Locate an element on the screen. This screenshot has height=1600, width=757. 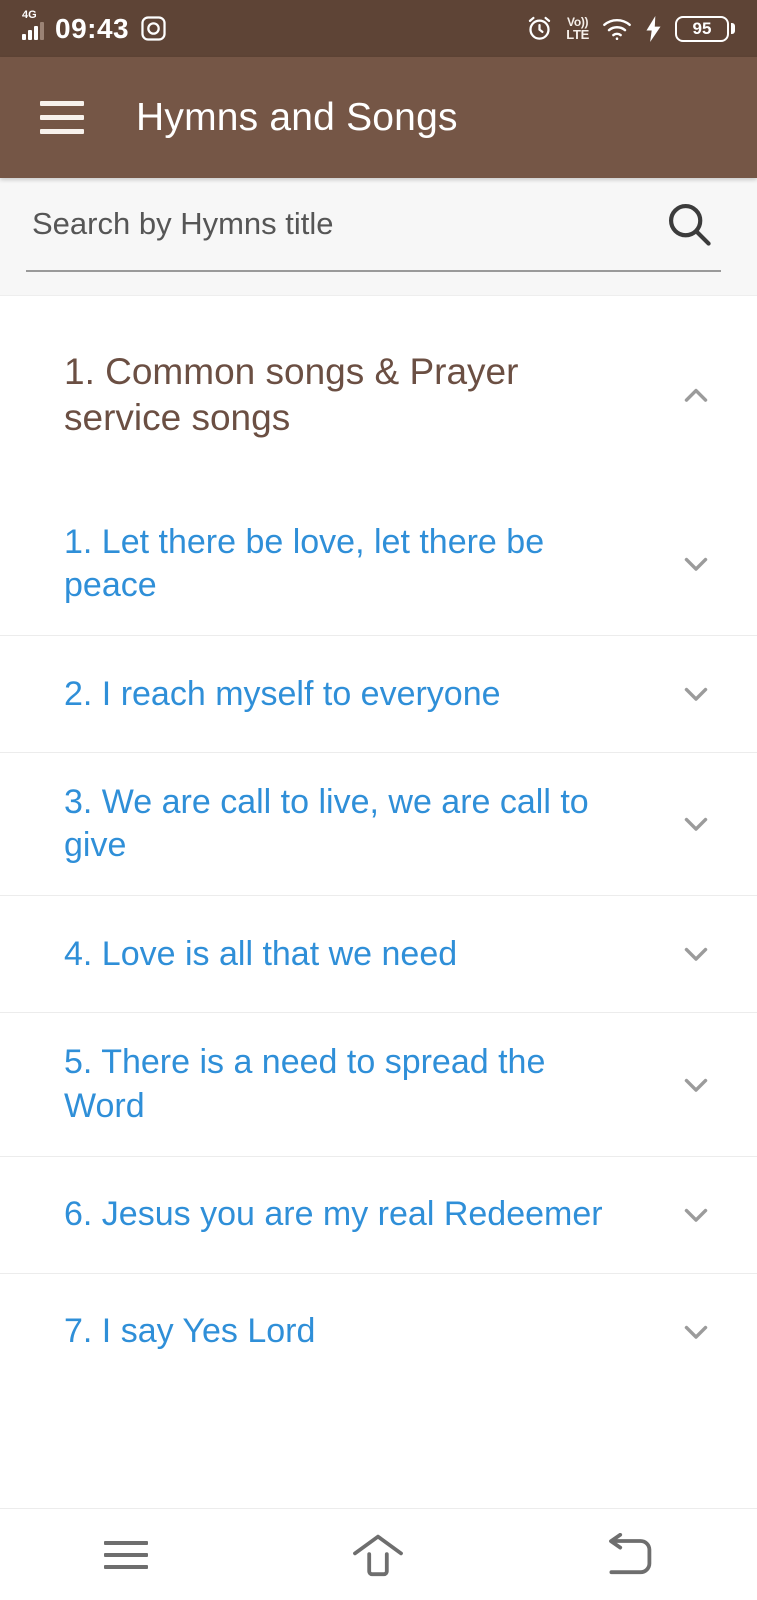
category-title: 1. Common songs & Prayer service songs is located at coordinates (291, 394).